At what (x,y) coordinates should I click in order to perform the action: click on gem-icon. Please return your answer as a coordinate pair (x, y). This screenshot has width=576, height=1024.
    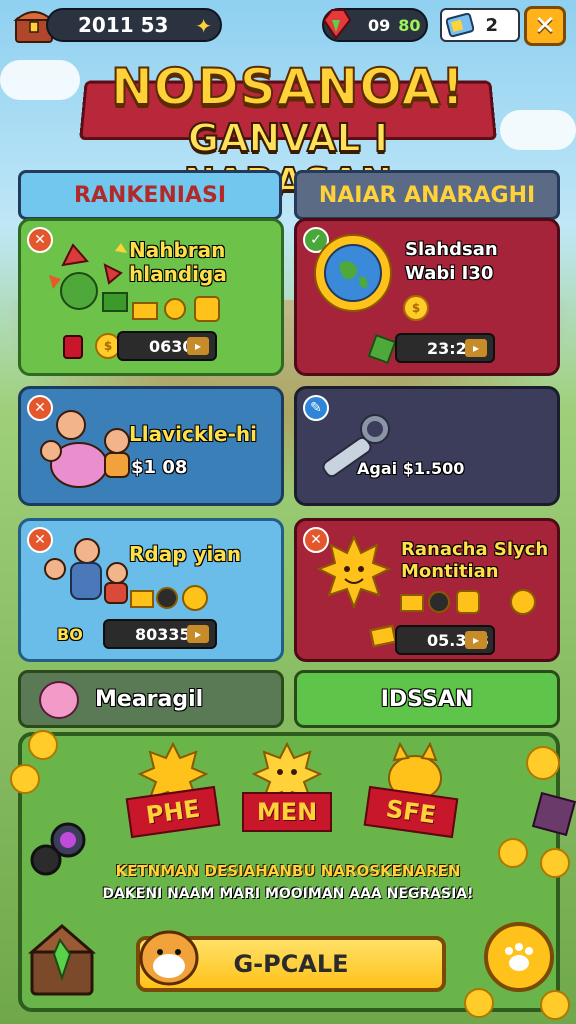
    Looking at the image, I should click on (337, 24).